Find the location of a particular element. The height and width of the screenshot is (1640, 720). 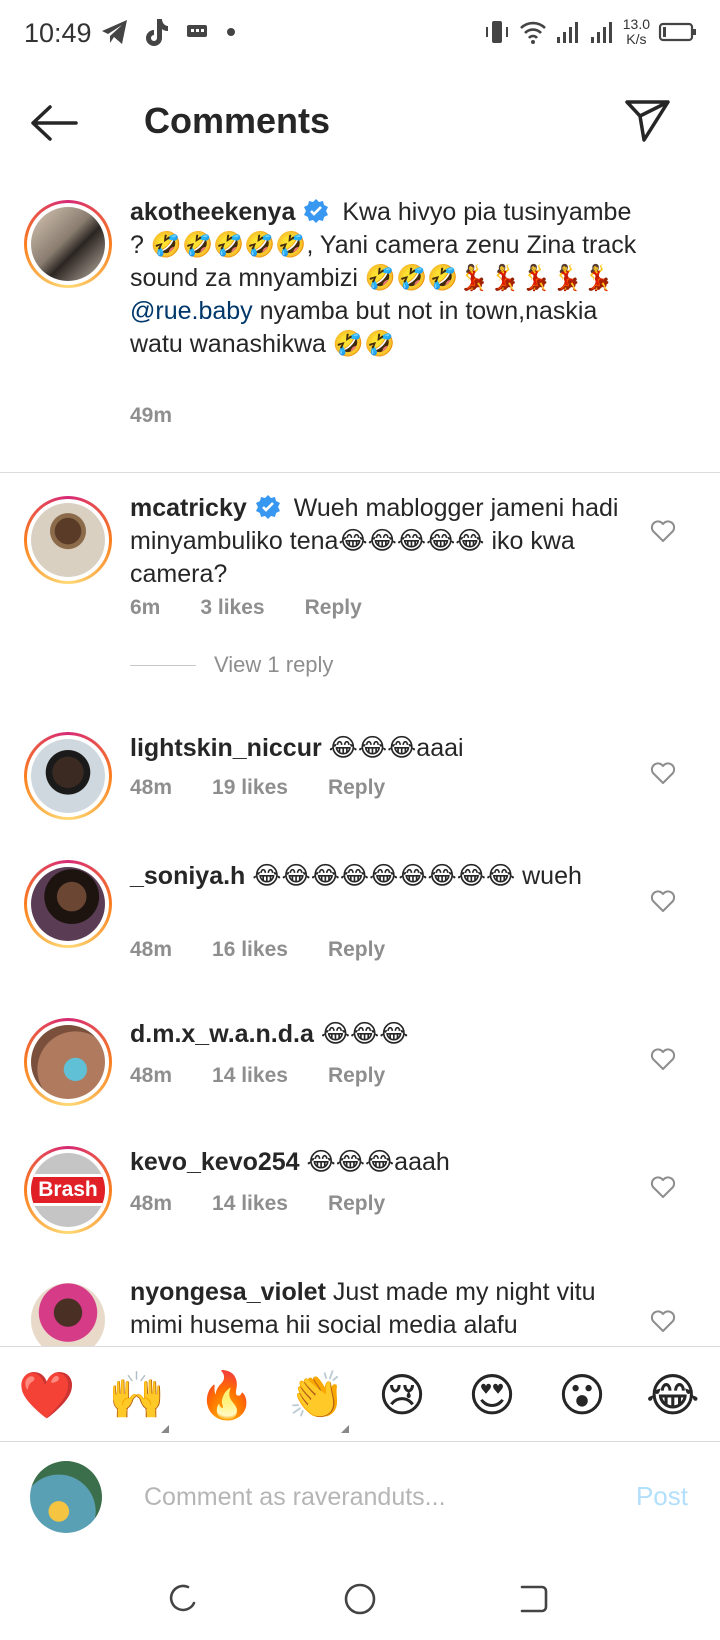

comment-text: _soniya.h 😂😂😂😂😂😂😂😂😂 wueh is located at coordinates (385, 876).